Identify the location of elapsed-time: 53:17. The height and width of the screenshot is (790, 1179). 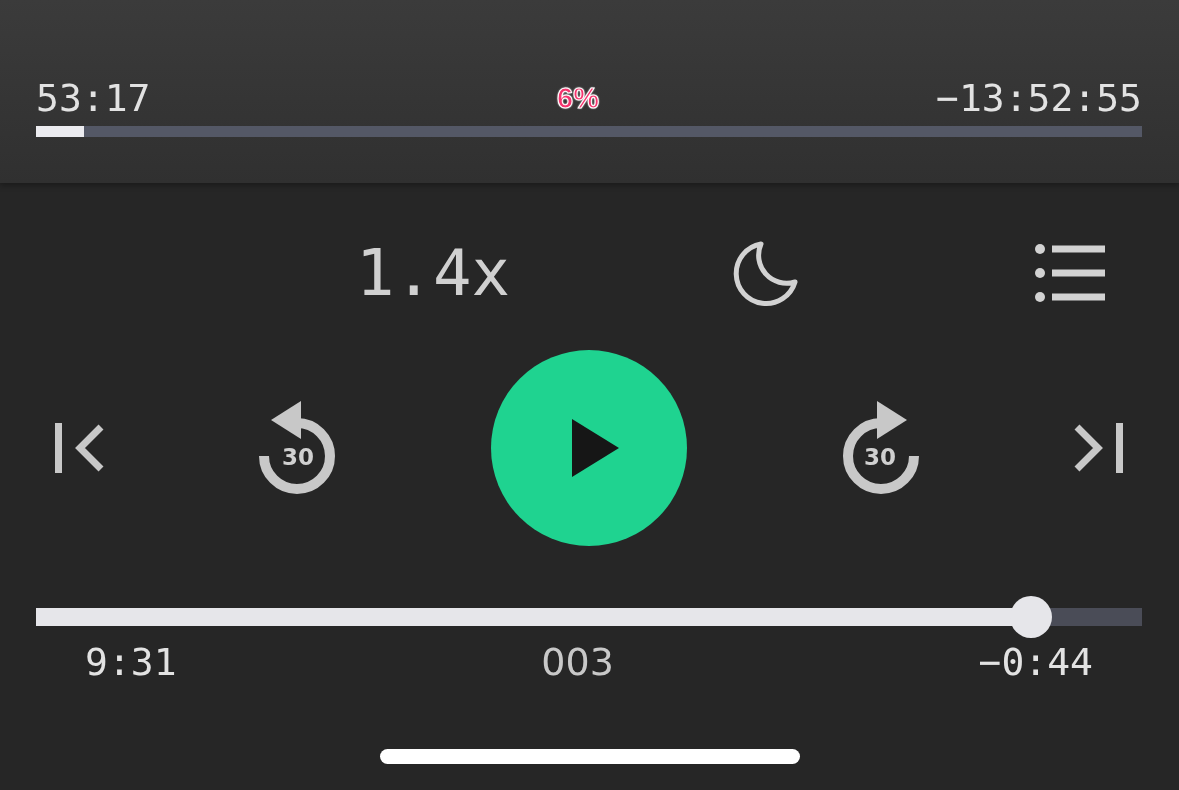
(93, 98).